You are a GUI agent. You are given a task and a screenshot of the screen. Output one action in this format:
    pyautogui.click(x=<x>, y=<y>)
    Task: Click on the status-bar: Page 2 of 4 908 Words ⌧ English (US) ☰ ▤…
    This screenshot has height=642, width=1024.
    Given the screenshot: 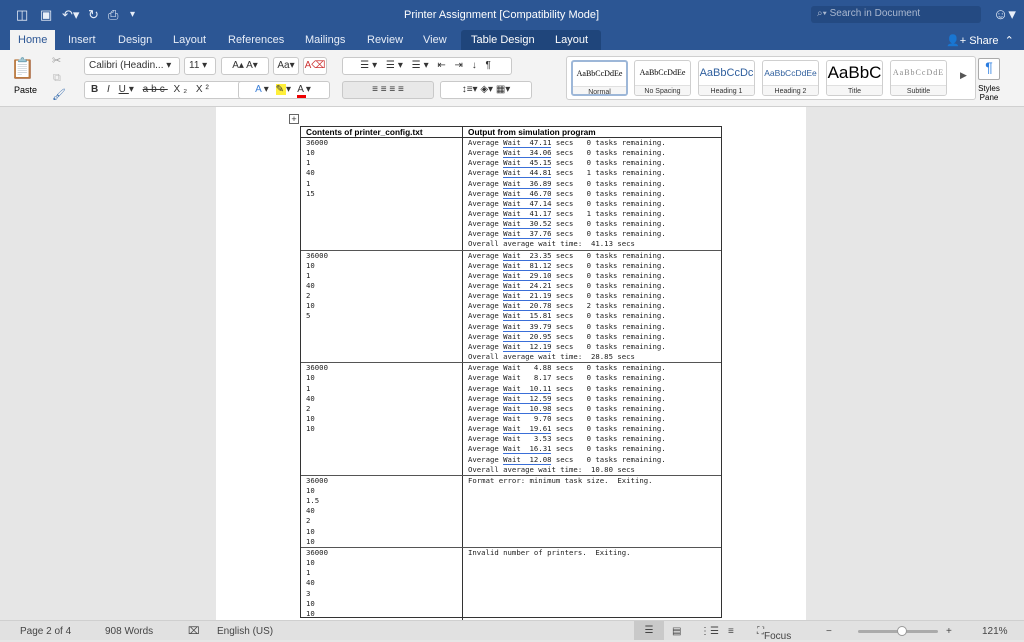 What is the action you would take?
    pyautogui.click(x=512, y=631)
    